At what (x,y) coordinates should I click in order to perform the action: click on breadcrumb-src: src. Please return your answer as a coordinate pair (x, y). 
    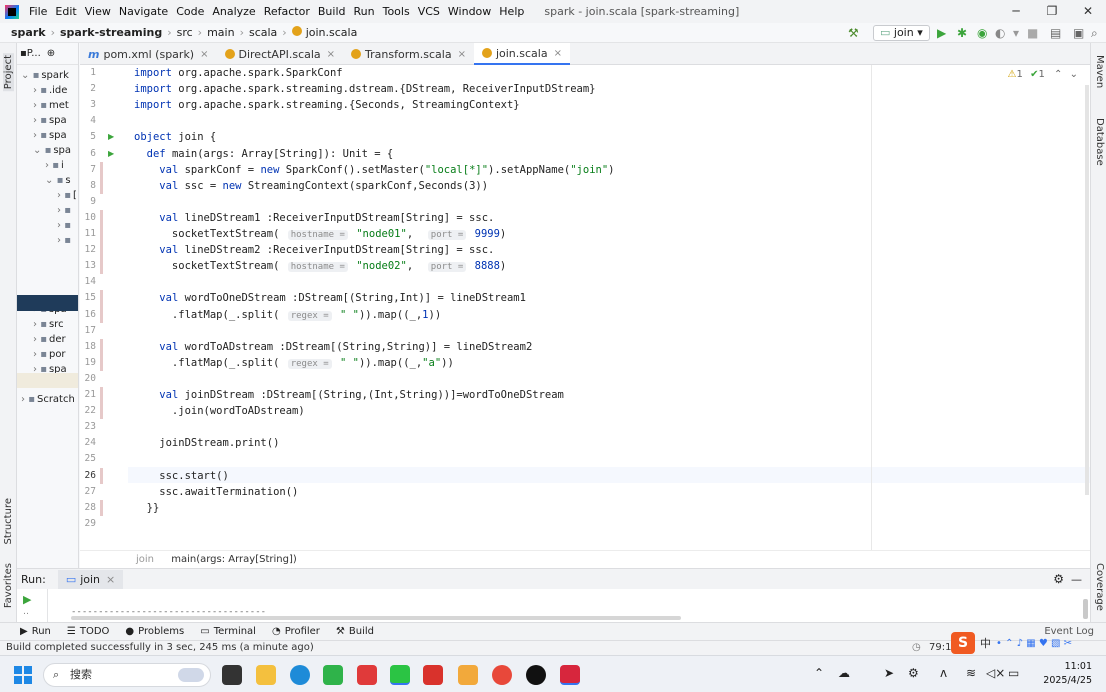
    Looking at the image, I should click on (185, 32).